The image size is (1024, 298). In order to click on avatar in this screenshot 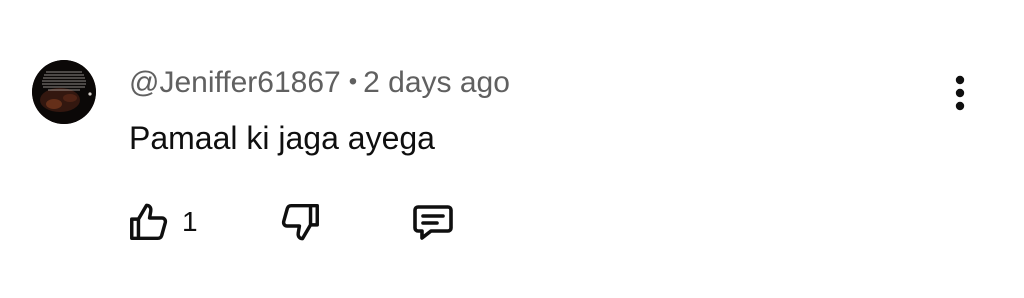, I will do `click(64, 92)`.